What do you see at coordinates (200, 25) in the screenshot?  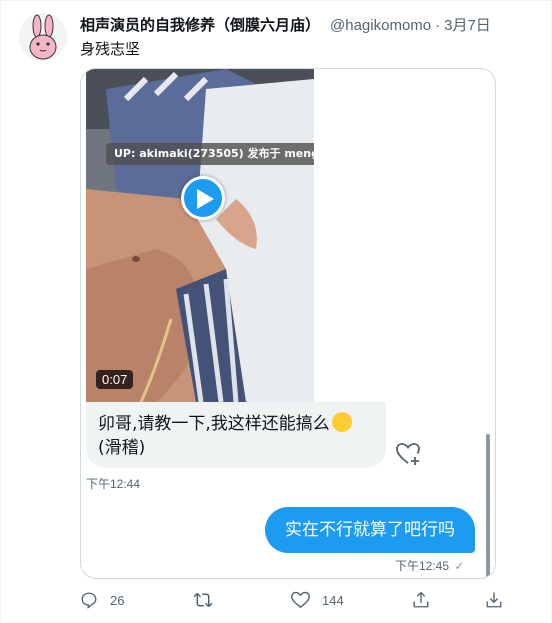 I see `display-name: 相声演员的自我修养（倒膜六月庙）` at bounding box center [200, 25].